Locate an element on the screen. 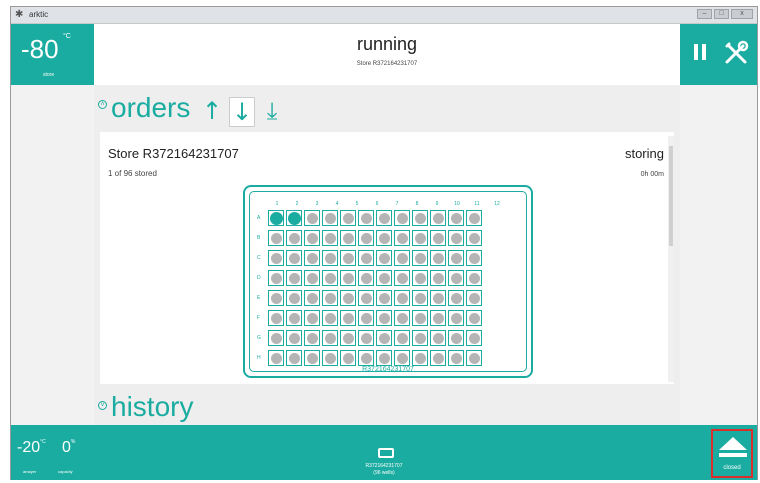 This screenshot has width=760, height=483. well-e12 is located at coordinates (474, 298).